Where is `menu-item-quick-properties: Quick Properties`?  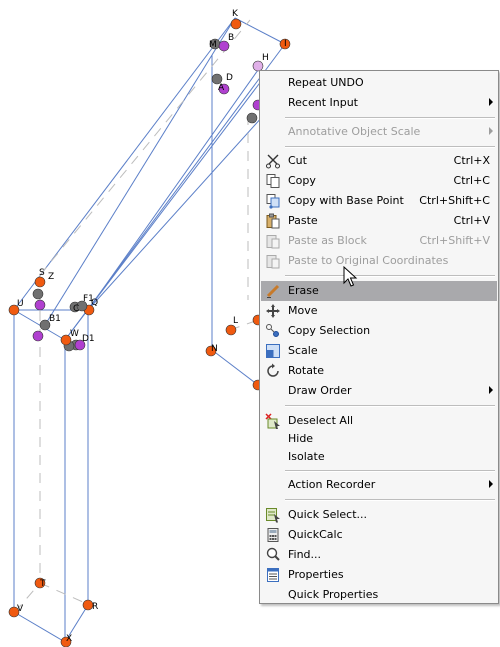 menu-item-quick-properties: Quick Properties is located at coordinates (379, 595).